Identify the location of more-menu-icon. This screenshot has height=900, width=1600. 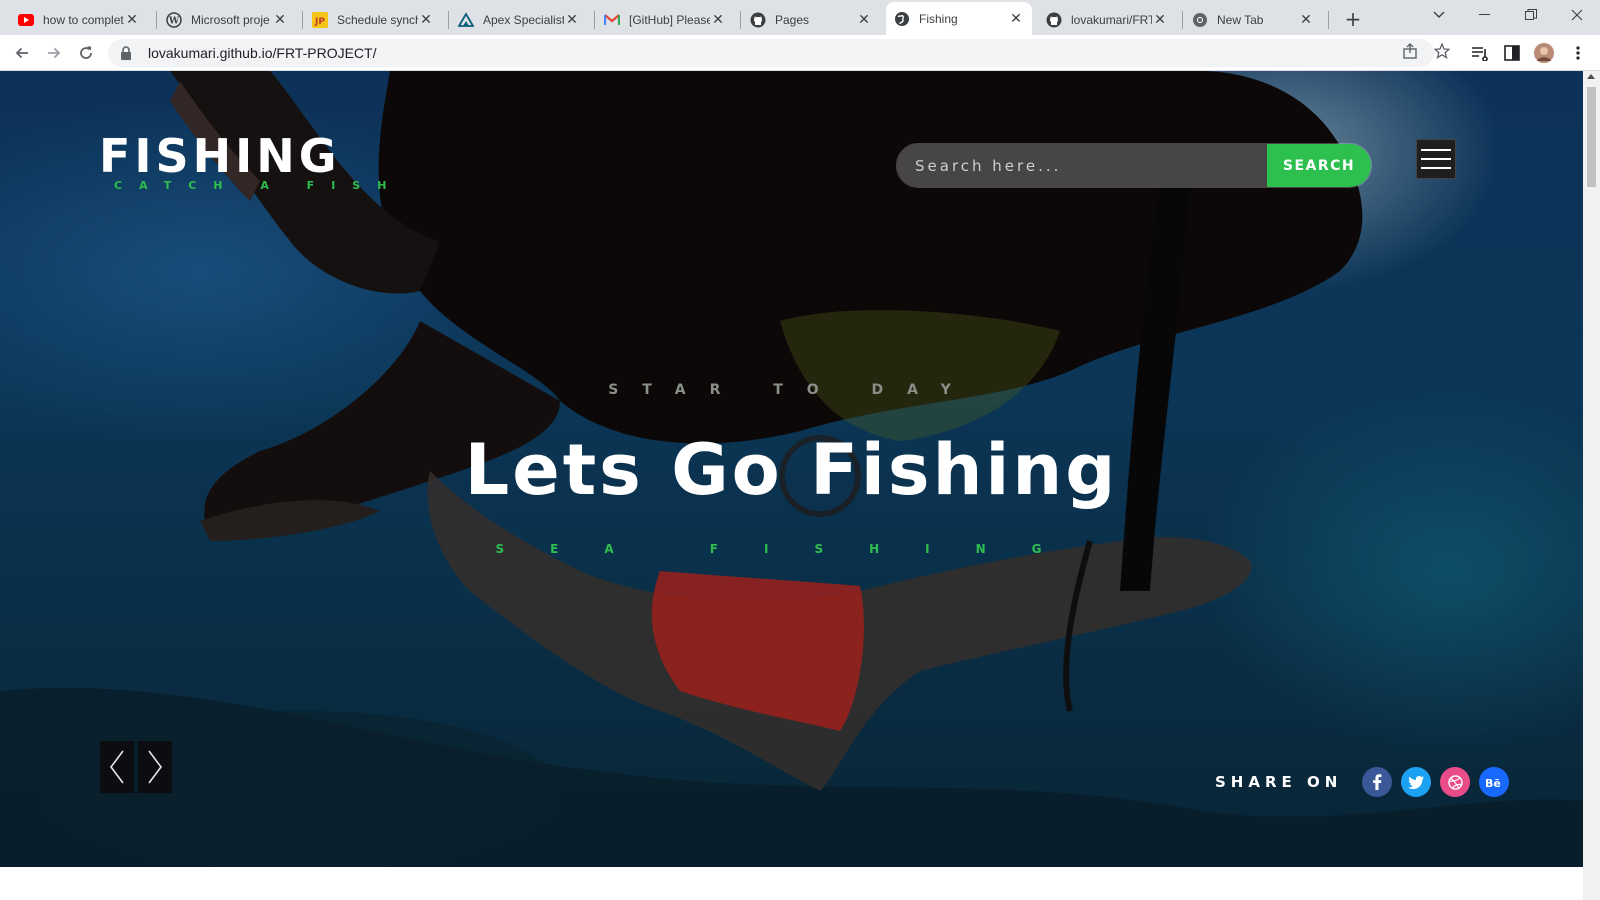
(1578, 53).